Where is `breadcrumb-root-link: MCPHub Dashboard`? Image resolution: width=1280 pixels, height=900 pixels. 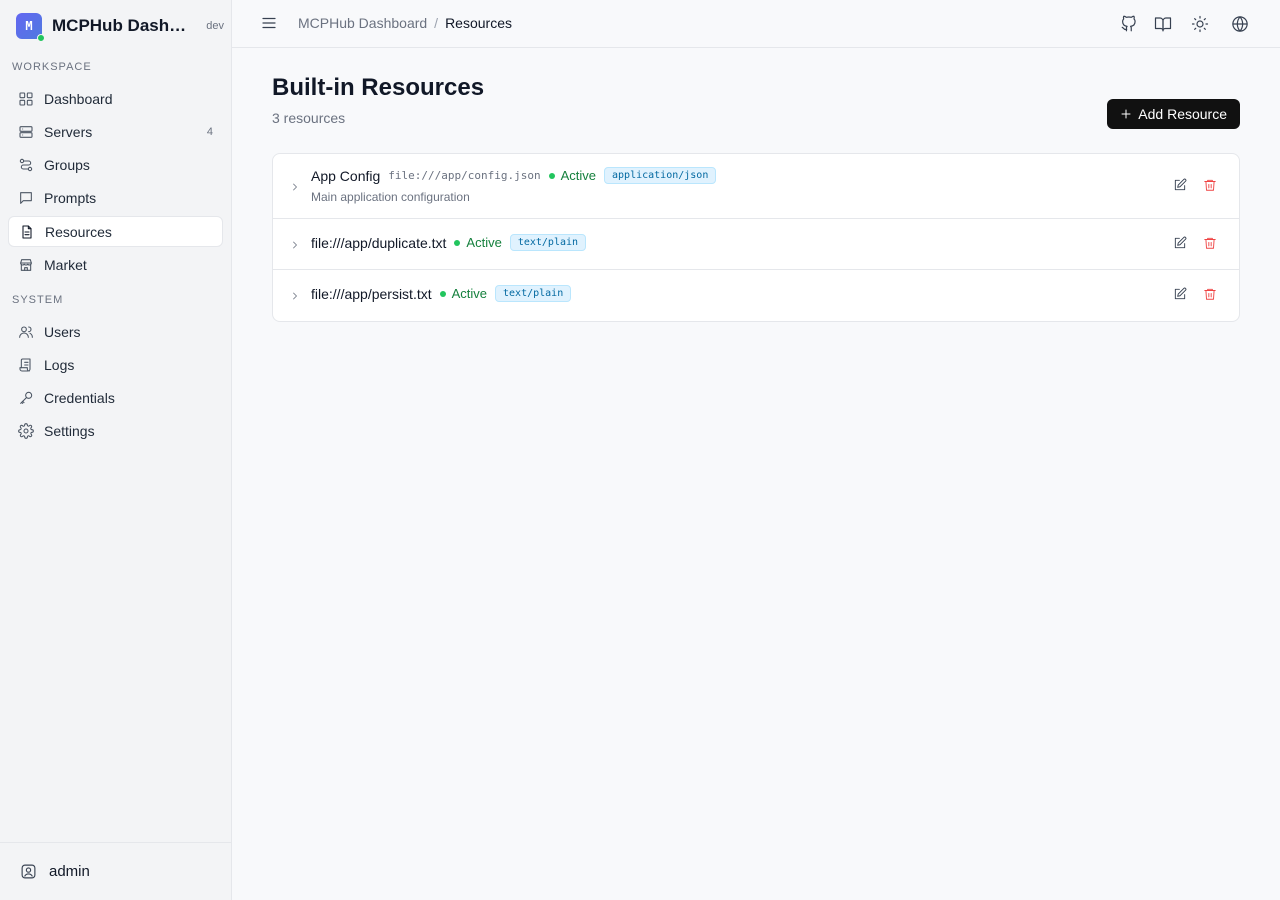 breadcrumb-root-link: MCPHub Dashboard is located at coordinates (362, 23).